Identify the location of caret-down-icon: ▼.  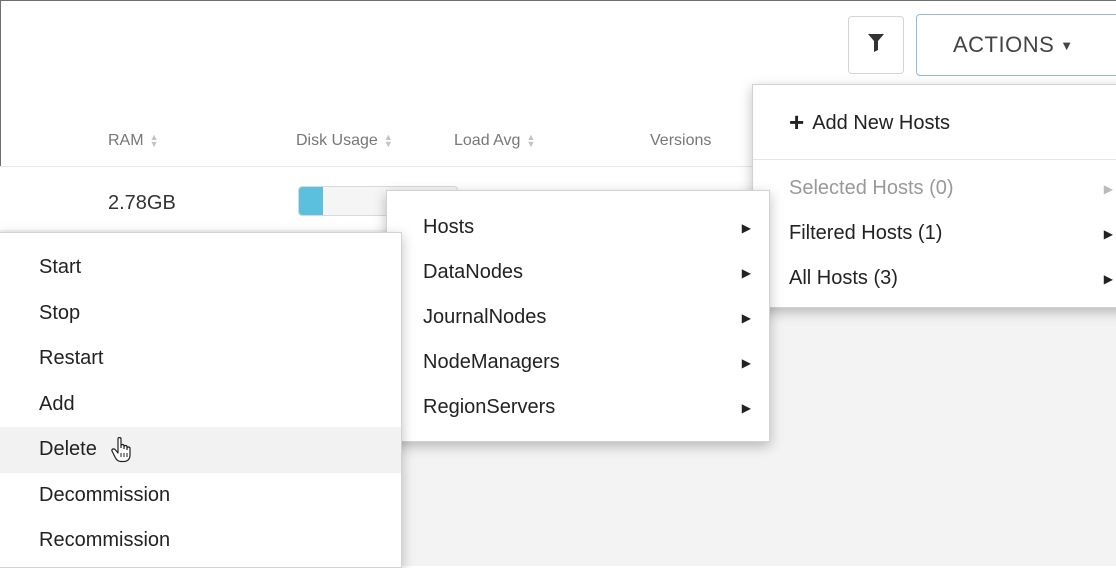
(1067, 45).